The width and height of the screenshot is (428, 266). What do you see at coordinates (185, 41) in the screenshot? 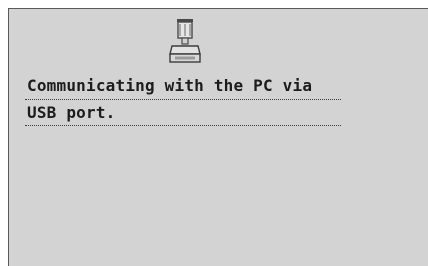
I see `usb-pc-connection-icon` at bounding box center [185, 41].